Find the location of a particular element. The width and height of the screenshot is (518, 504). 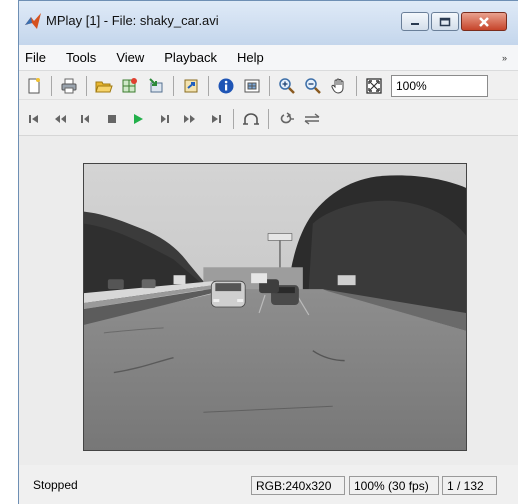

loop-icon is located at coordinates (287, 118).